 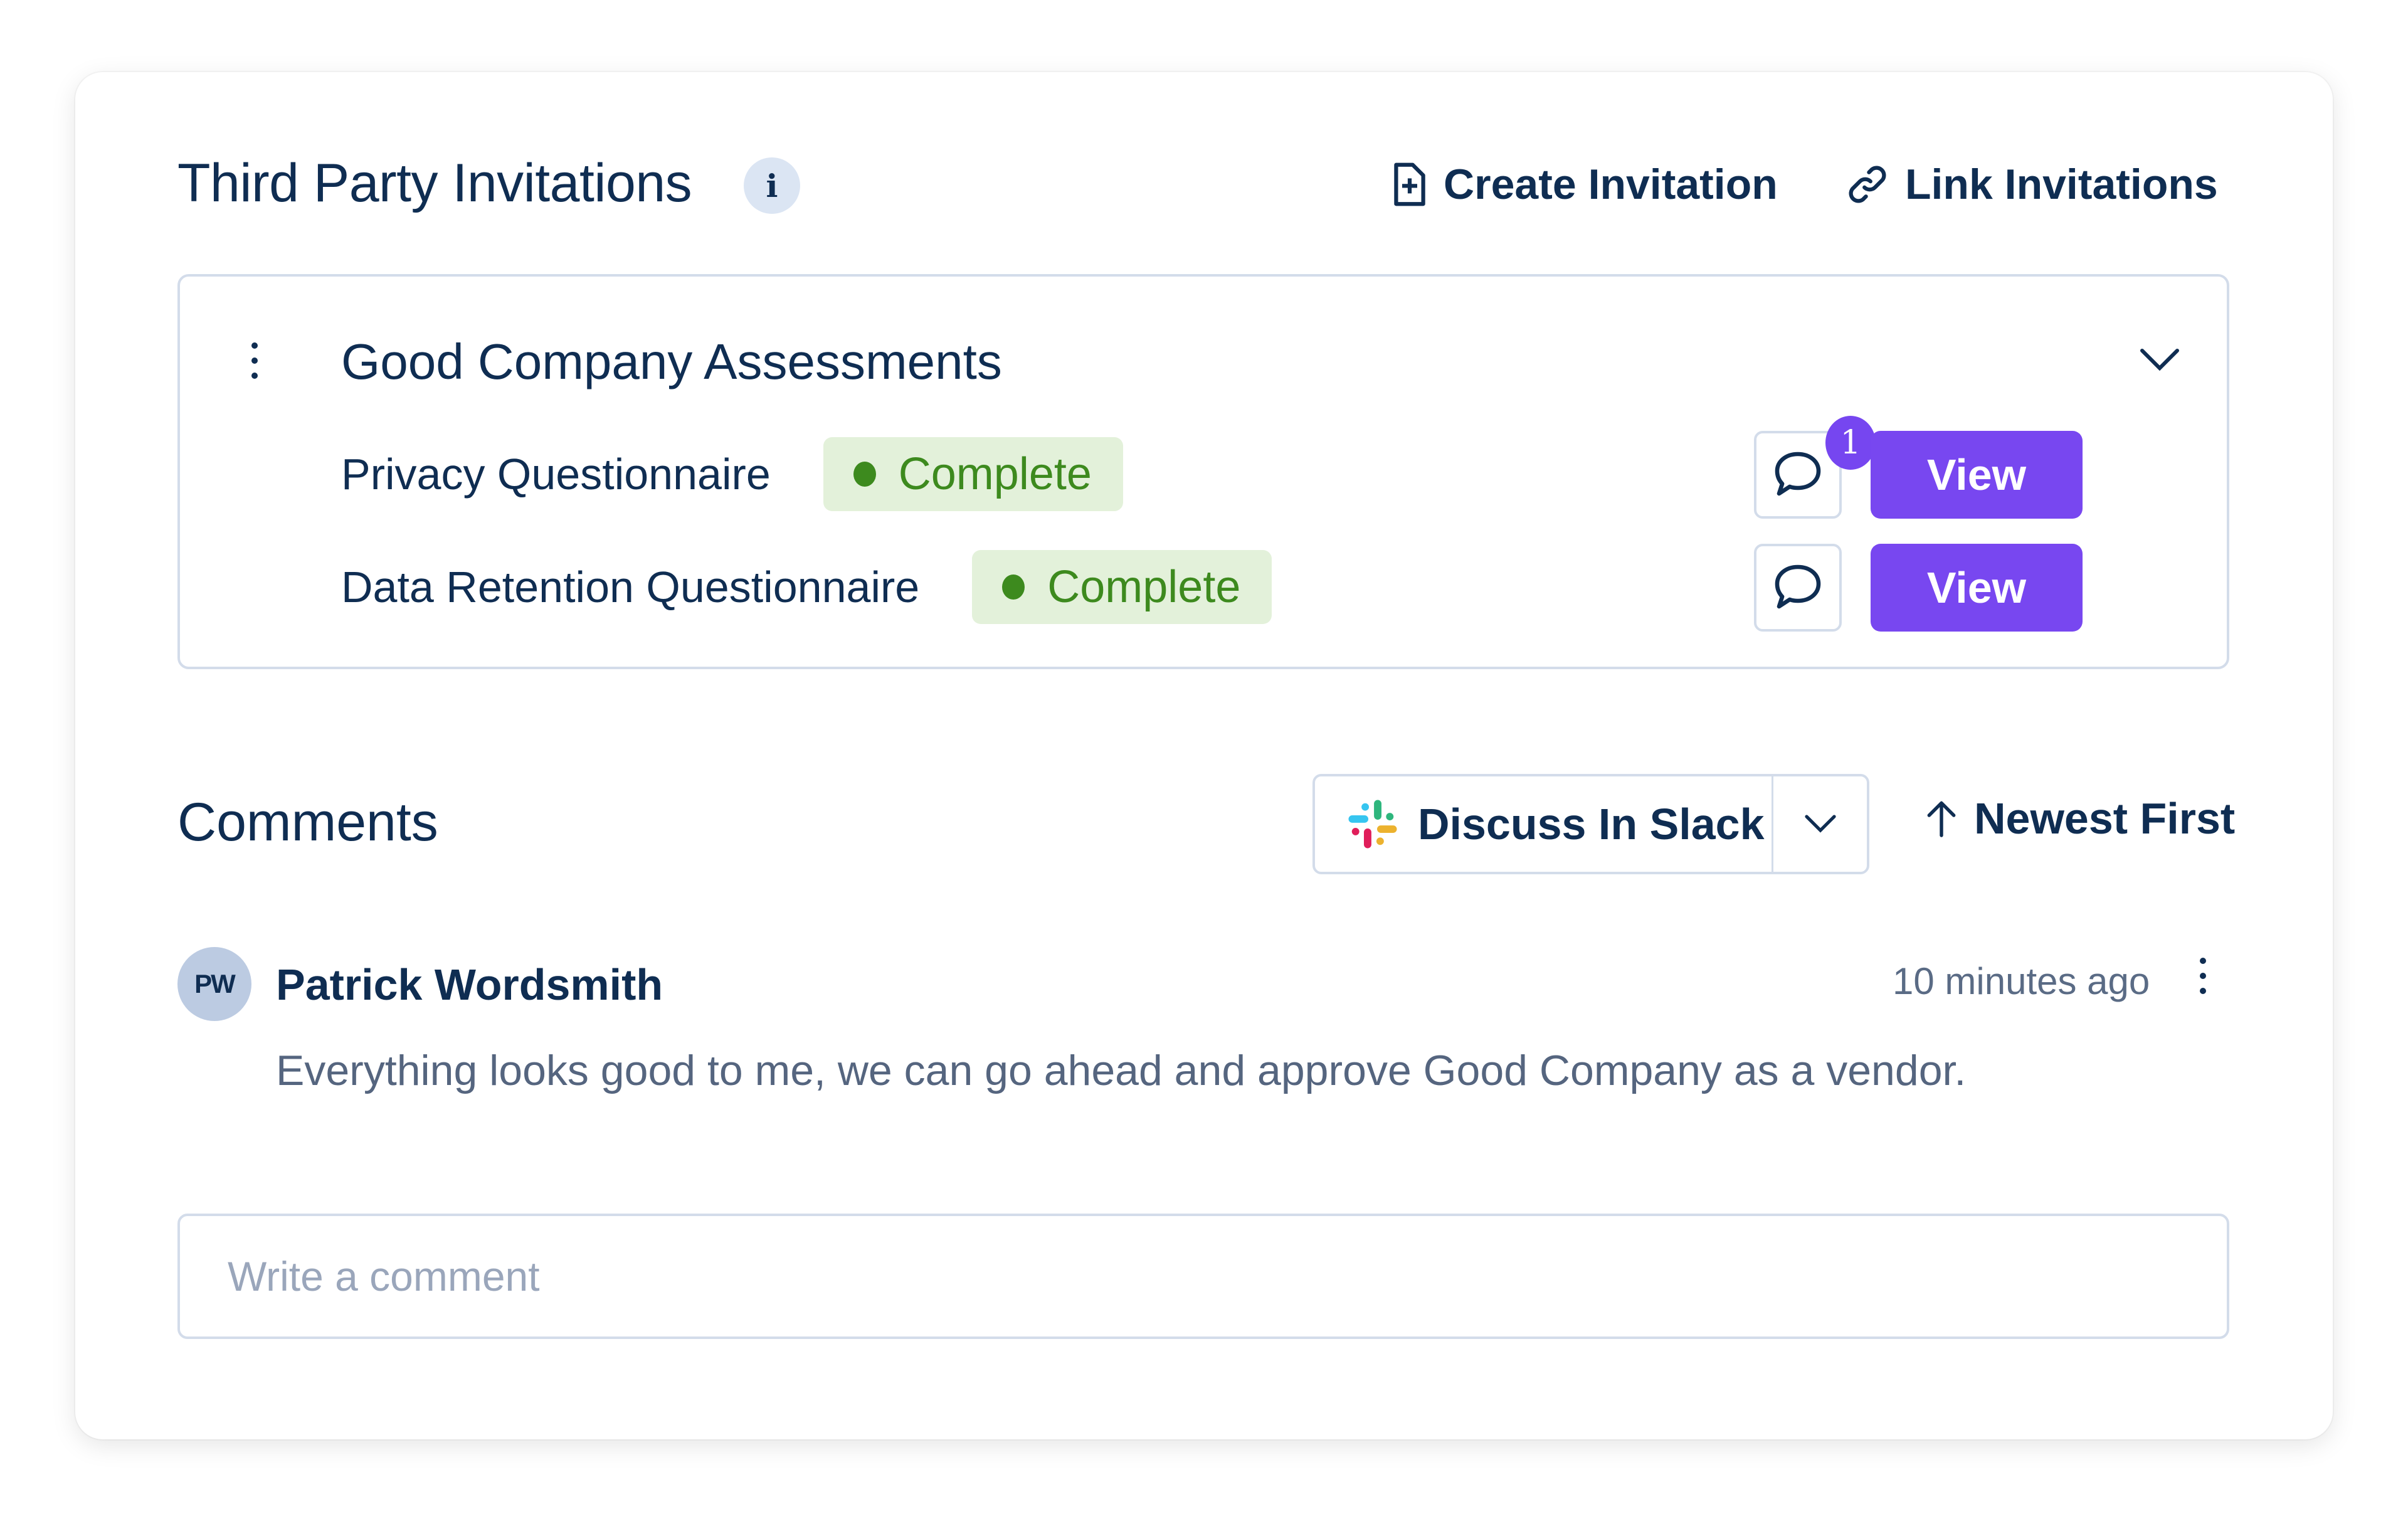 I want to click on info-icon: i, so click(x=772, y=185).